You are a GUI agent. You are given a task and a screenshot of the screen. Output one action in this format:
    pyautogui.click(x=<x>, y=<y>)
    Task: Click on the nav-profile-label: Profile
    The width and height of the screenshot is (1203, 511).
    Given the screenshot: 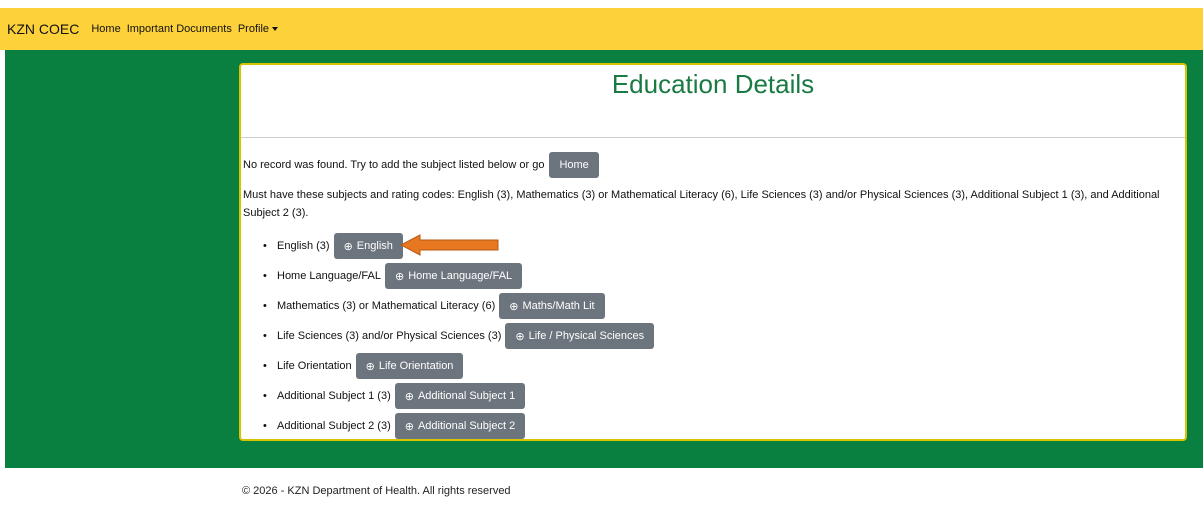 What is the action you would take?
    pyautogui.click(x=253, y=29)
    